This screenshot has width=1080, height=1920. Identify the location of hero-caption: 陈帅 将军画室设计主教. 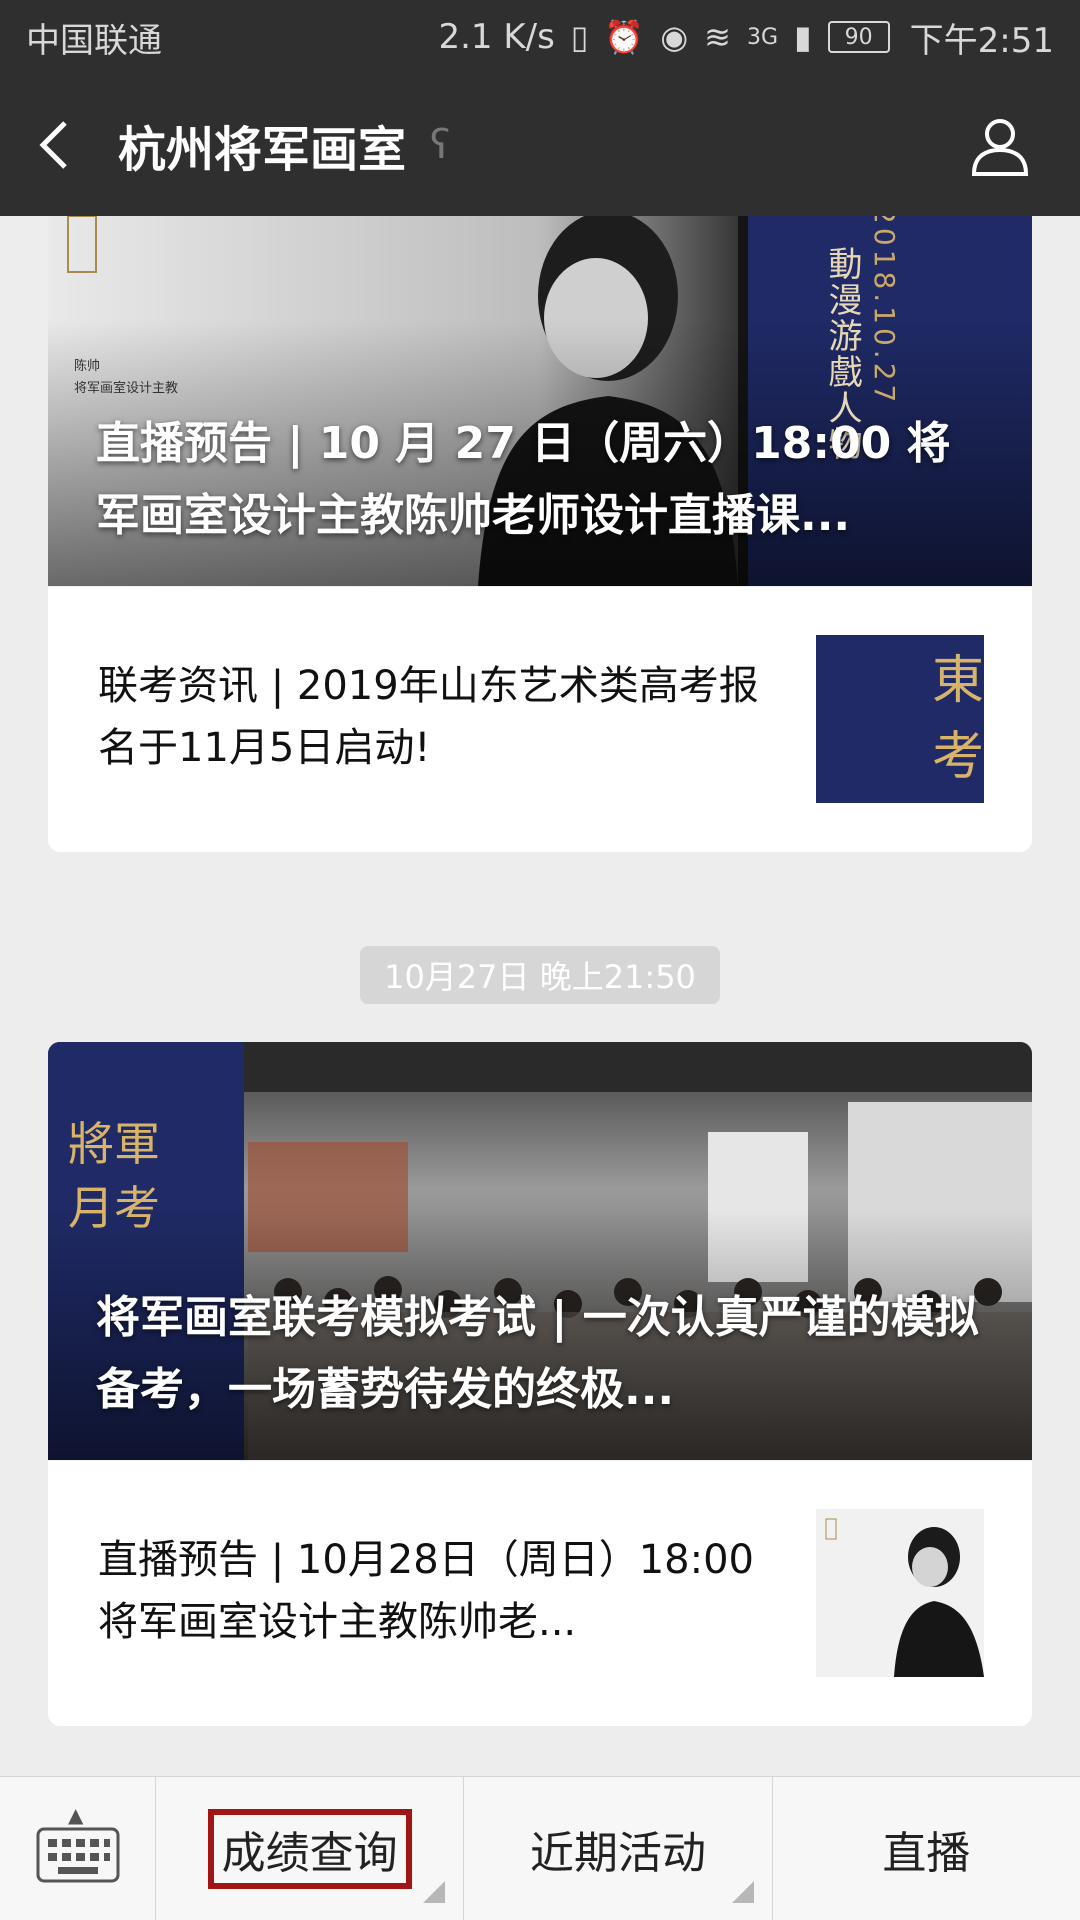
(126, 378).